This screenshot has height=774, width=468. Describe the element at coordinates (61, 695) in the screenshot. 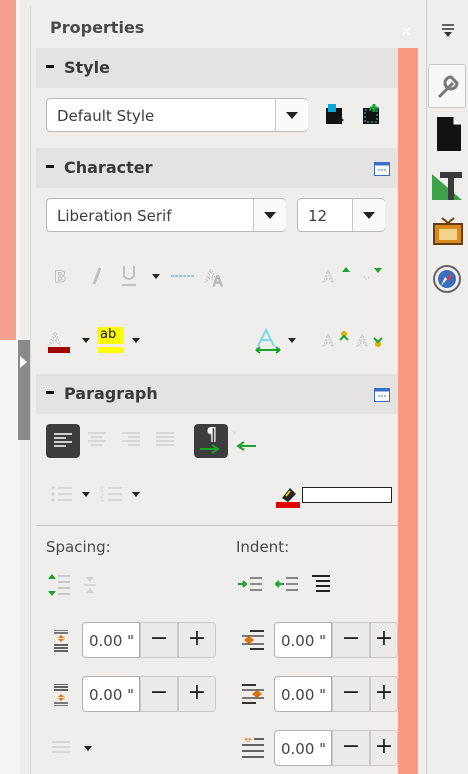

I see `below-spacing-icon` at that location.